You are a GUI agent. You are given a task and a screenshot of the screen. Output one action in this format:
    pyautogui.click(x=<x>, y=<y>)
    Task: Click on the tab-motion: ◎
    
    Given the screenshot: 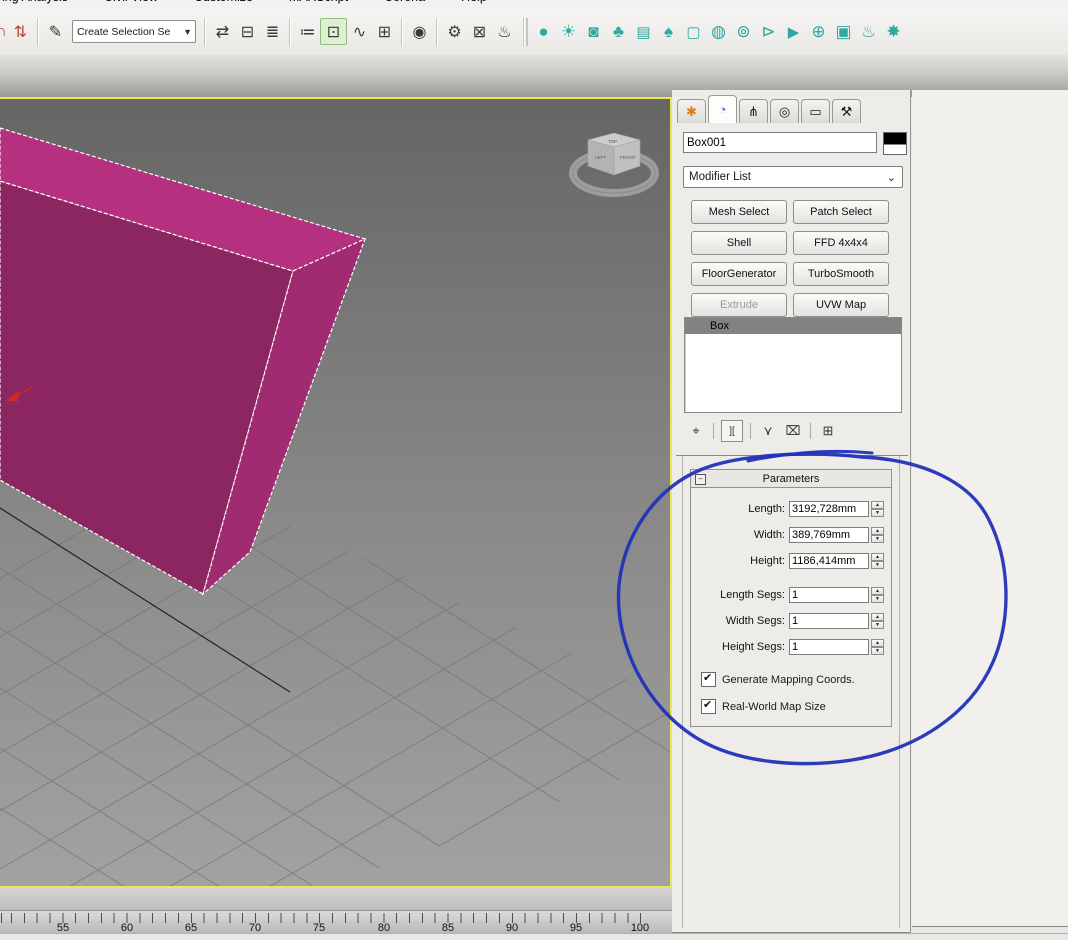 What is the action you would take?
    pyautogui.click(x=784, y=111)
    